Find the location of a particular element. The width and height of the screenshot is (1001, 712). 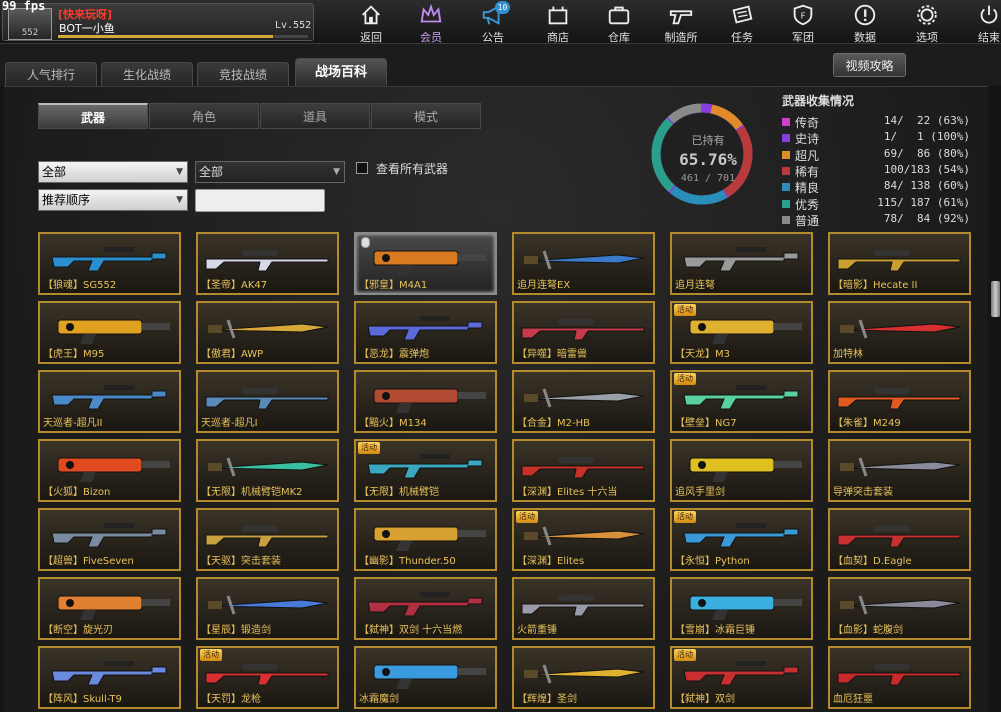

nav-legion-button: F 军团 is located at coordinates (803, 23).